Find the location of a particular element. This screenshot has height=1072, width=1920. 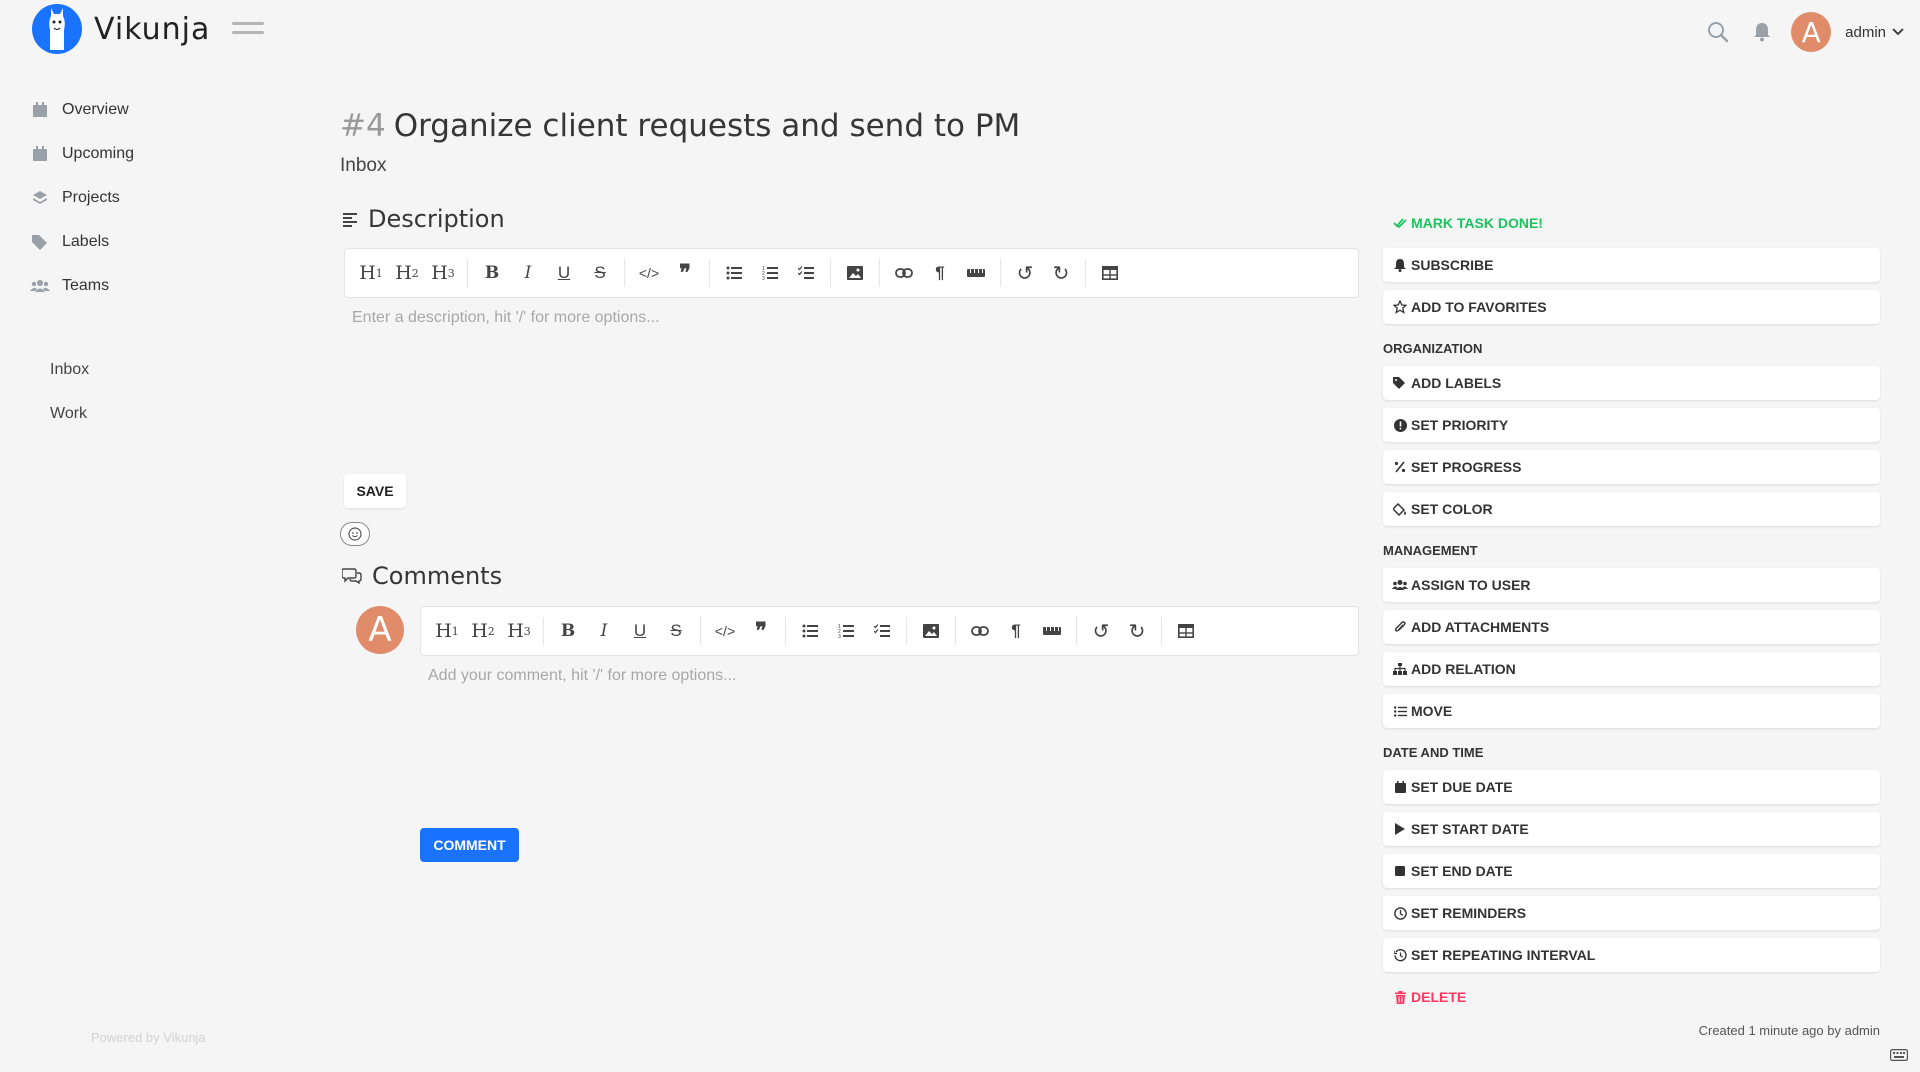

project-item-inbox: Inbox is located at coordinates (69, 370).